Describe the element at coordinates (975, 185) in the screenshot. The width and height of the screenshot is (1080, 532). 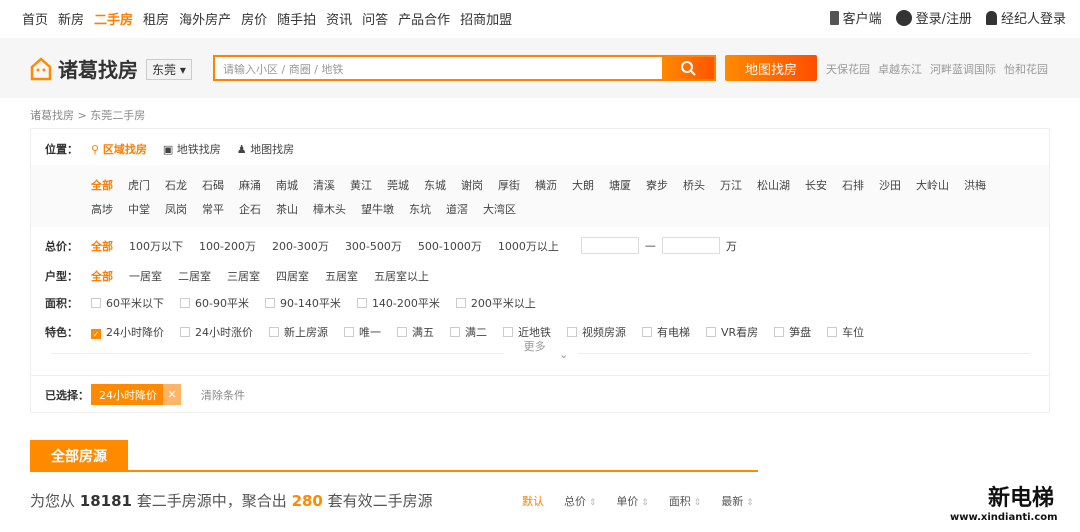
I see `district-option: 洪梅` at that location.